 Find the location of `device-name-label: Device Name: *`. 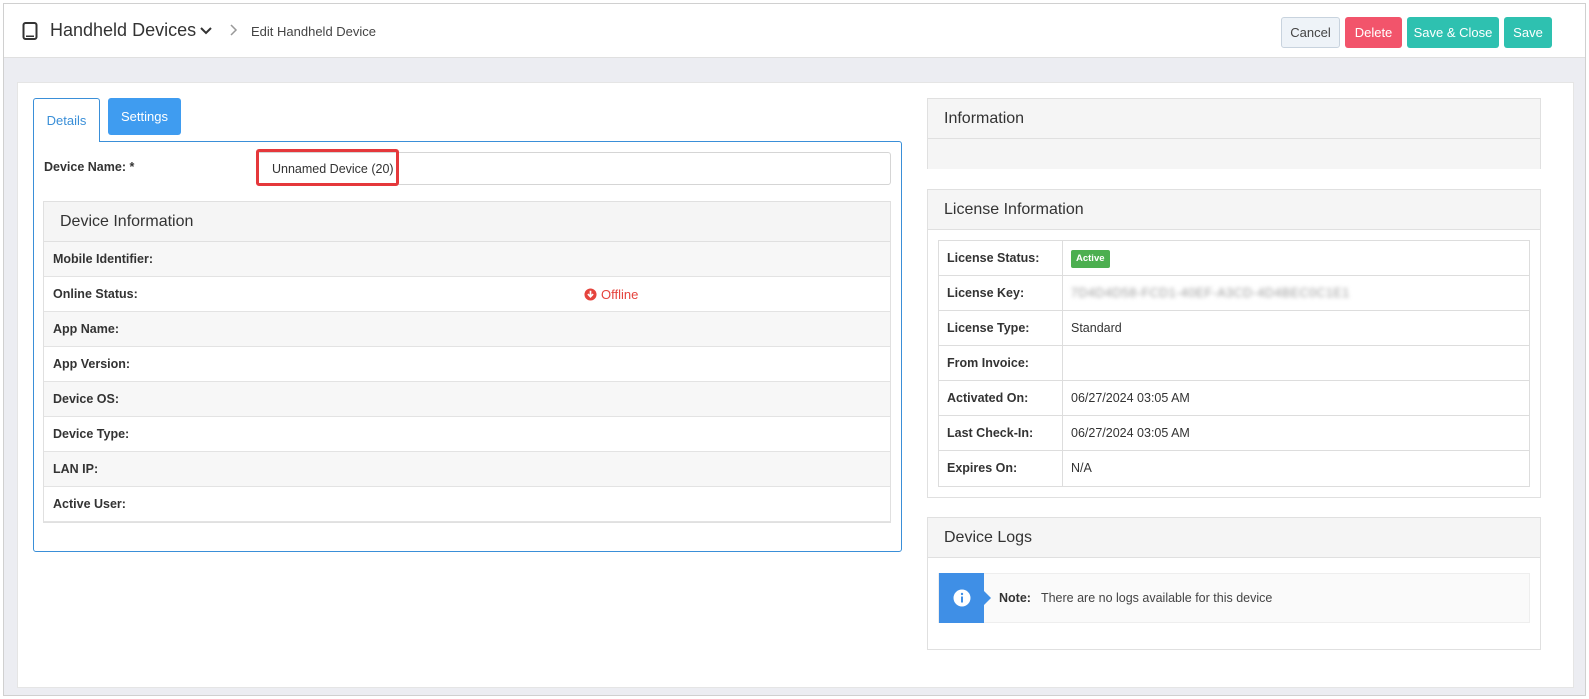

device-name-label: Device Name: * is located at coordinates (89, 167).